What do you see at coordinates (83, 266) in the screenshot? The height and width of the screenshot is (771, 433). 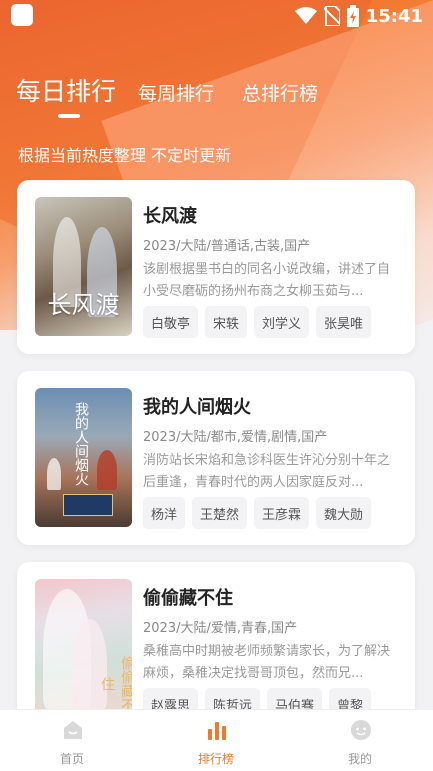 I see `drama-poster: 长风渡` at bounding box center [83, 266].